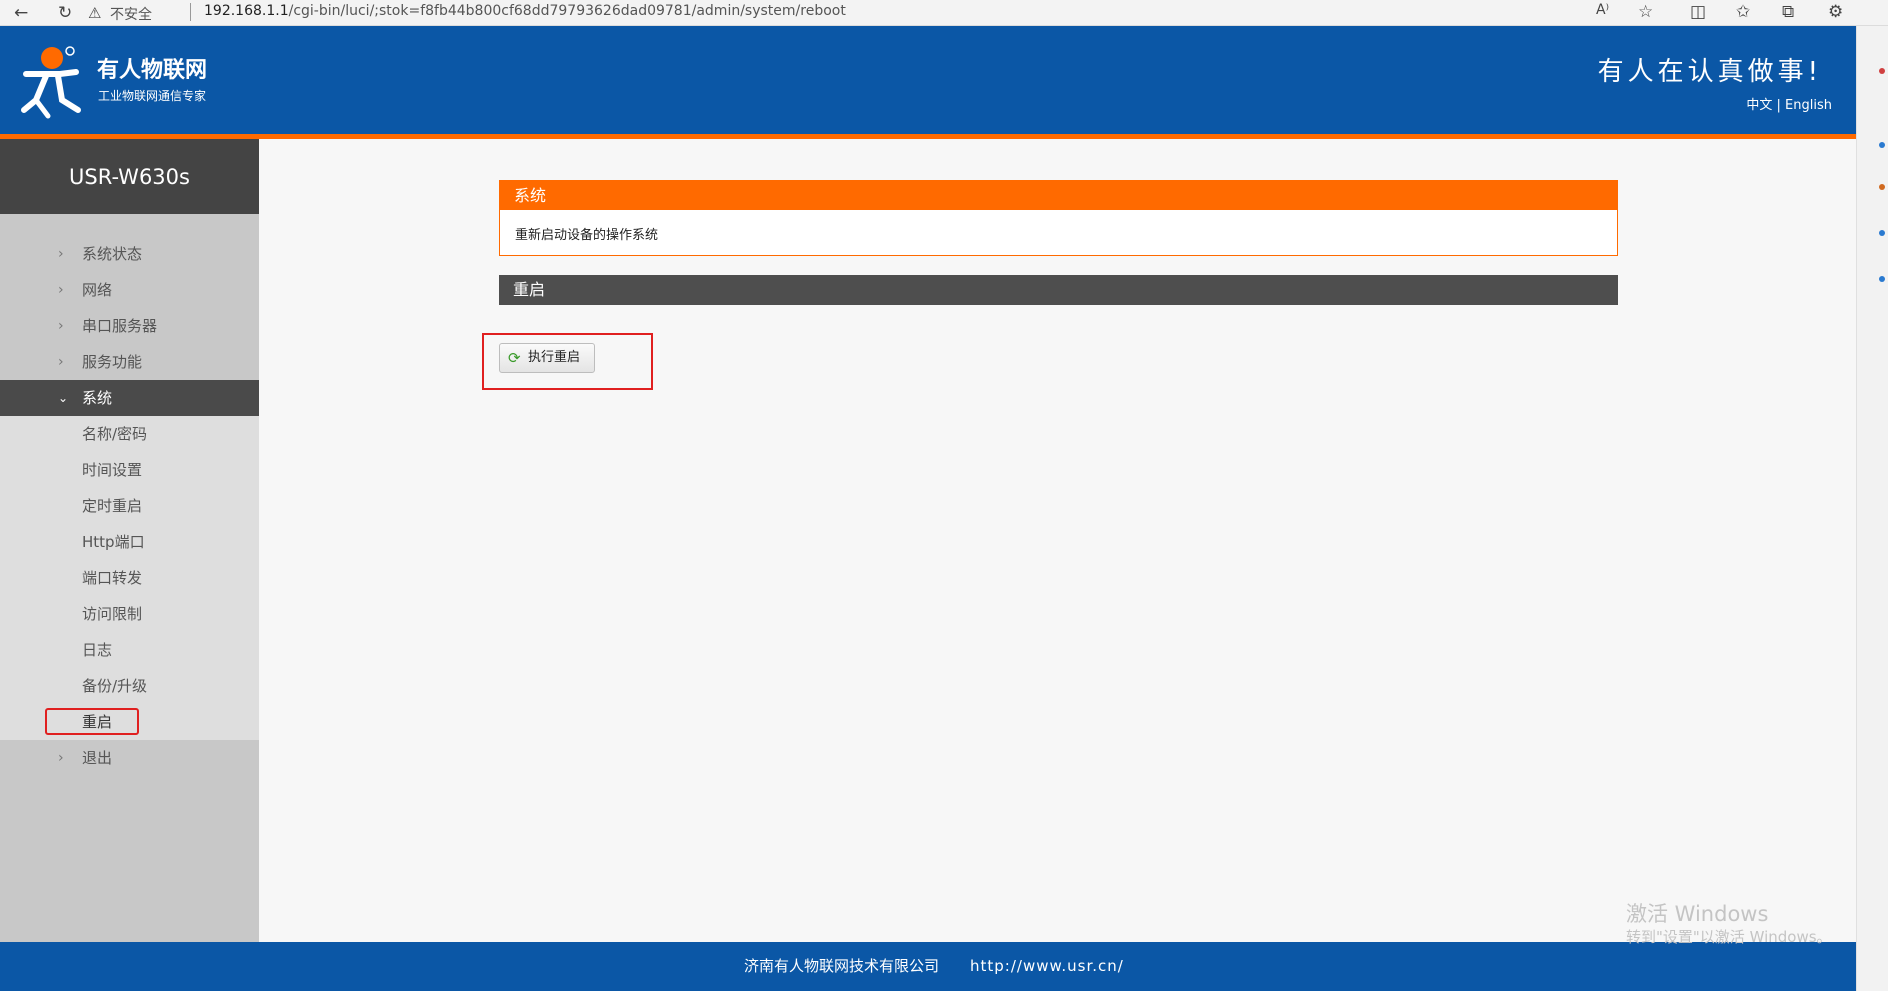 The height and width of the screenshot is (991, 1888). What do you see at coordinates (1058, 195) in the screenshot?
I see `section-title: 系统` at bounding box center [1058, 195].